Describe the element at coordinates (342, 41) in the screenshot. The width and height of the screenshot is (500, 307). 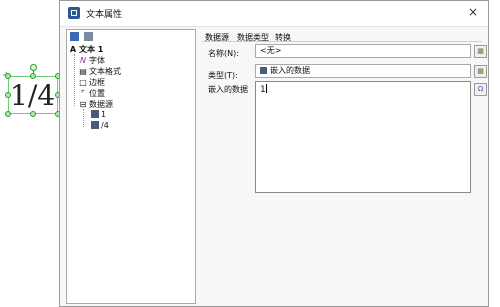
I see `tab-divider` at that location.